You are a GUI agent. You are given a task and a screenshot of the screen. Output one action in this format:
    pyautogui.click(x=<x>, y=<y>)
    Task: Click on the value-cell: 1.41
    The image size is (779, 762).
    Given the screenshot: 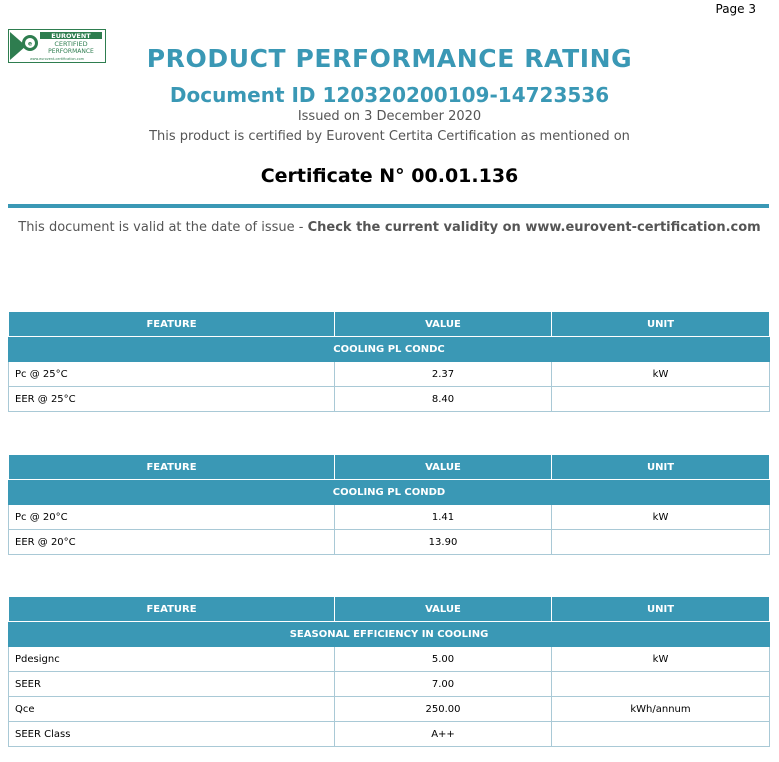 What is the action you would take?
    pyautogui.click(x=443, y=517)
    